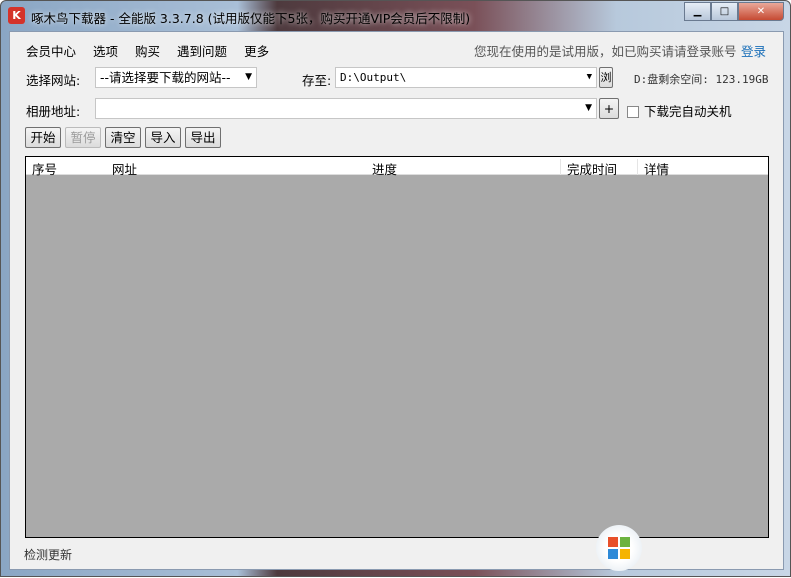 This screenshot has height=578, width=791. What do you see at coordinates (619, 548) in the screenshot?
I see `windows-logo-icon` at bounding box center [619, 548].